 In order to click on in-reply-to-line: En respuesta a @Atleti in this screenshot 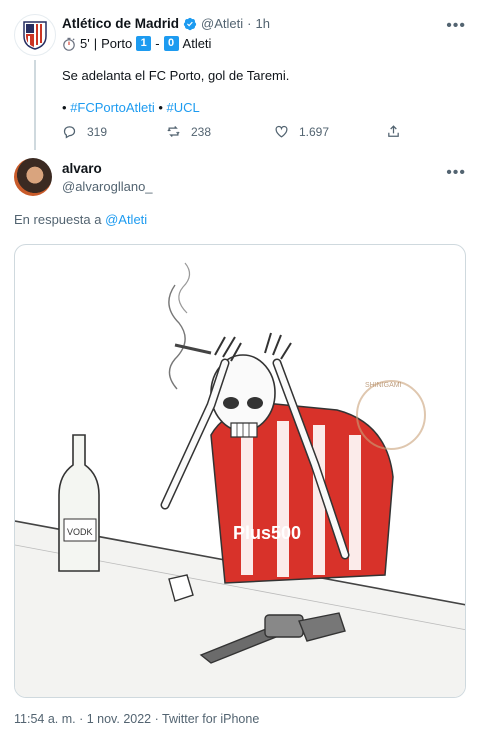, I will do `click(80, 219)`.